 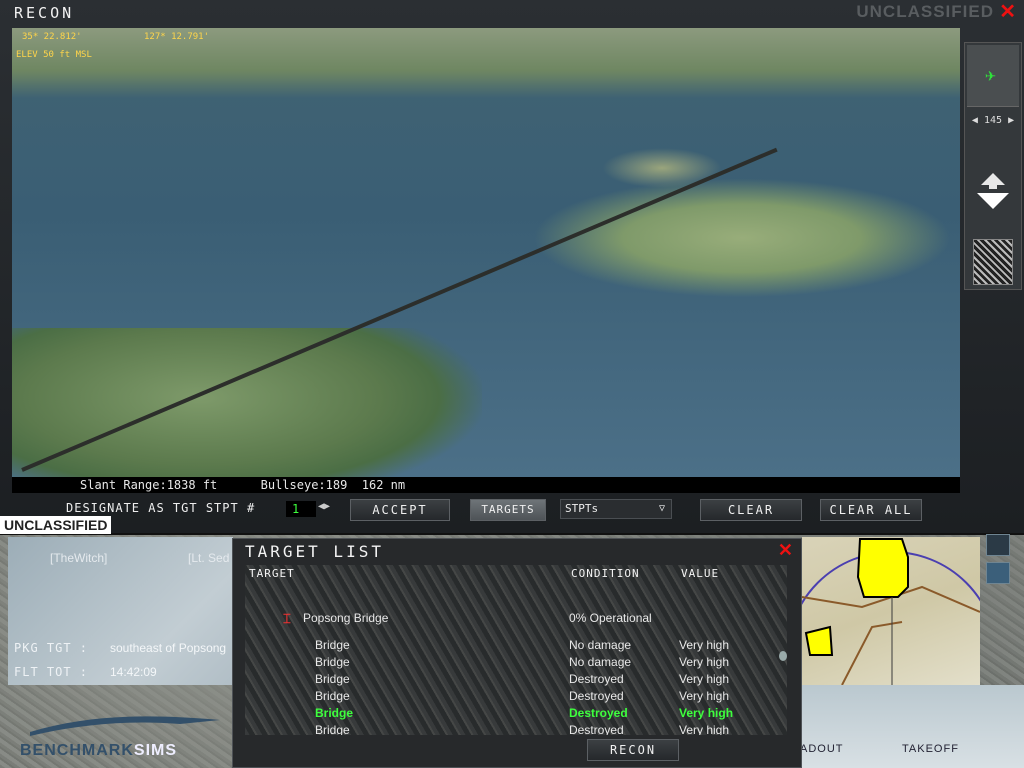 I want to click on targets-button: TARGETS, so click(x=508, y=510).